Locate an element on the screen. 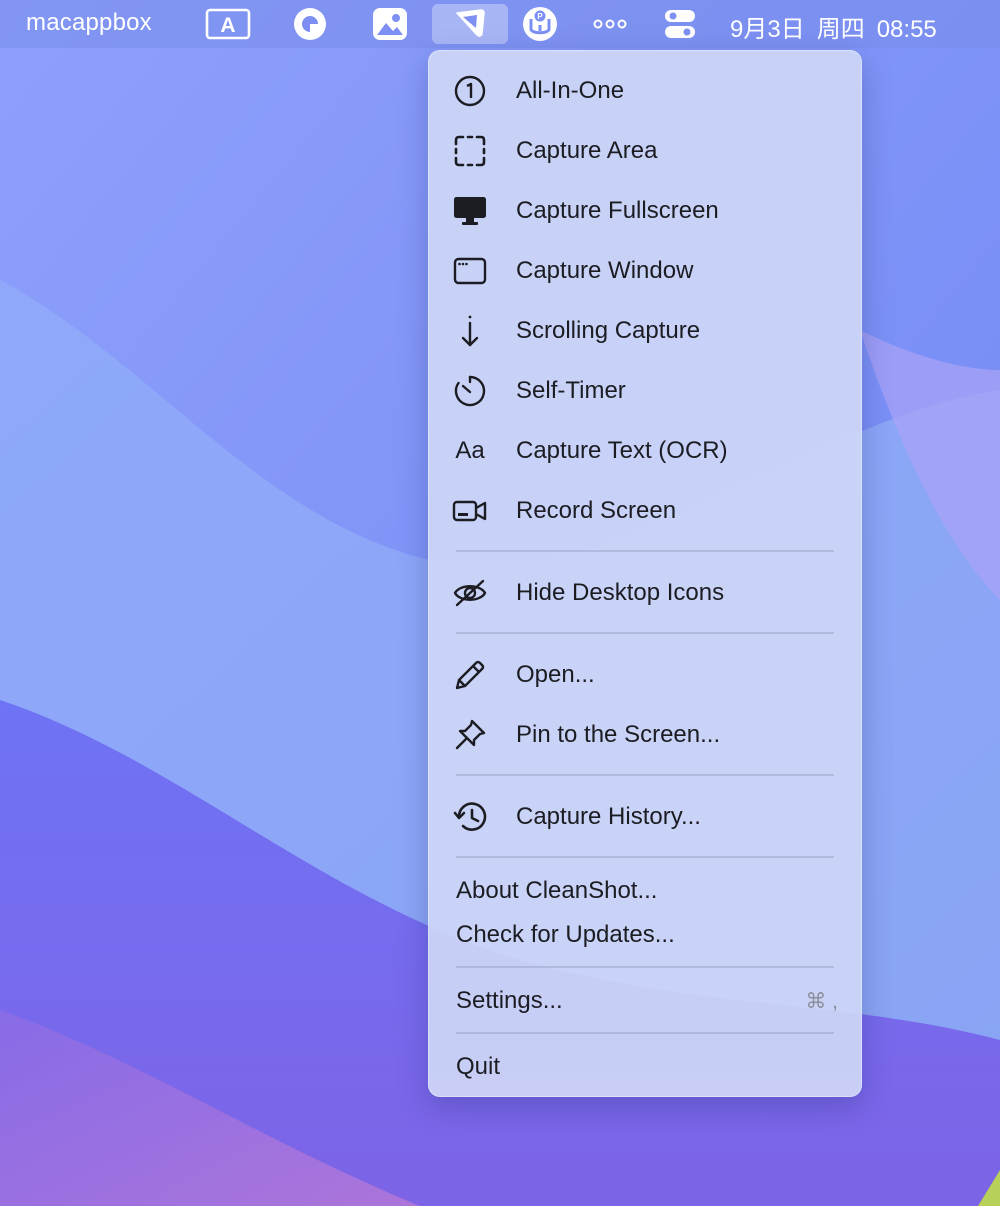 Image resolution: width=1000 pixels, height=1206 pixels. text-input-icon: A is located at coordinates (228, 24).